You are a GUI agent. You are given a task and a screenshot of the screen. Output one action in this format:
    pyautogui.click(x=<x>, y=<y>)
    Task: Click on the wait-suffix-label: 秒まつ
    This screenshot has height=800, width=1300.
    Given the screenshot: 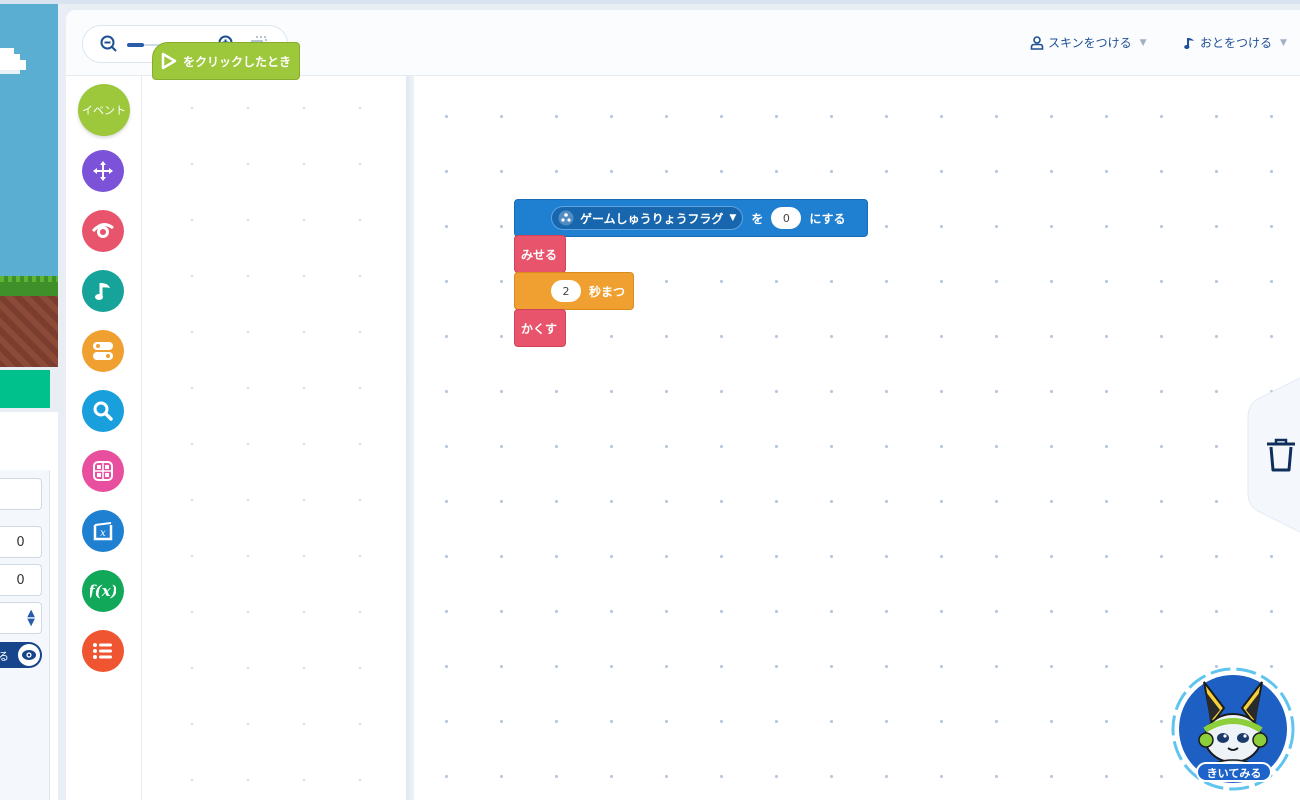 What is the action you would take?
    pyautogui.click(x=607, y=291)
    